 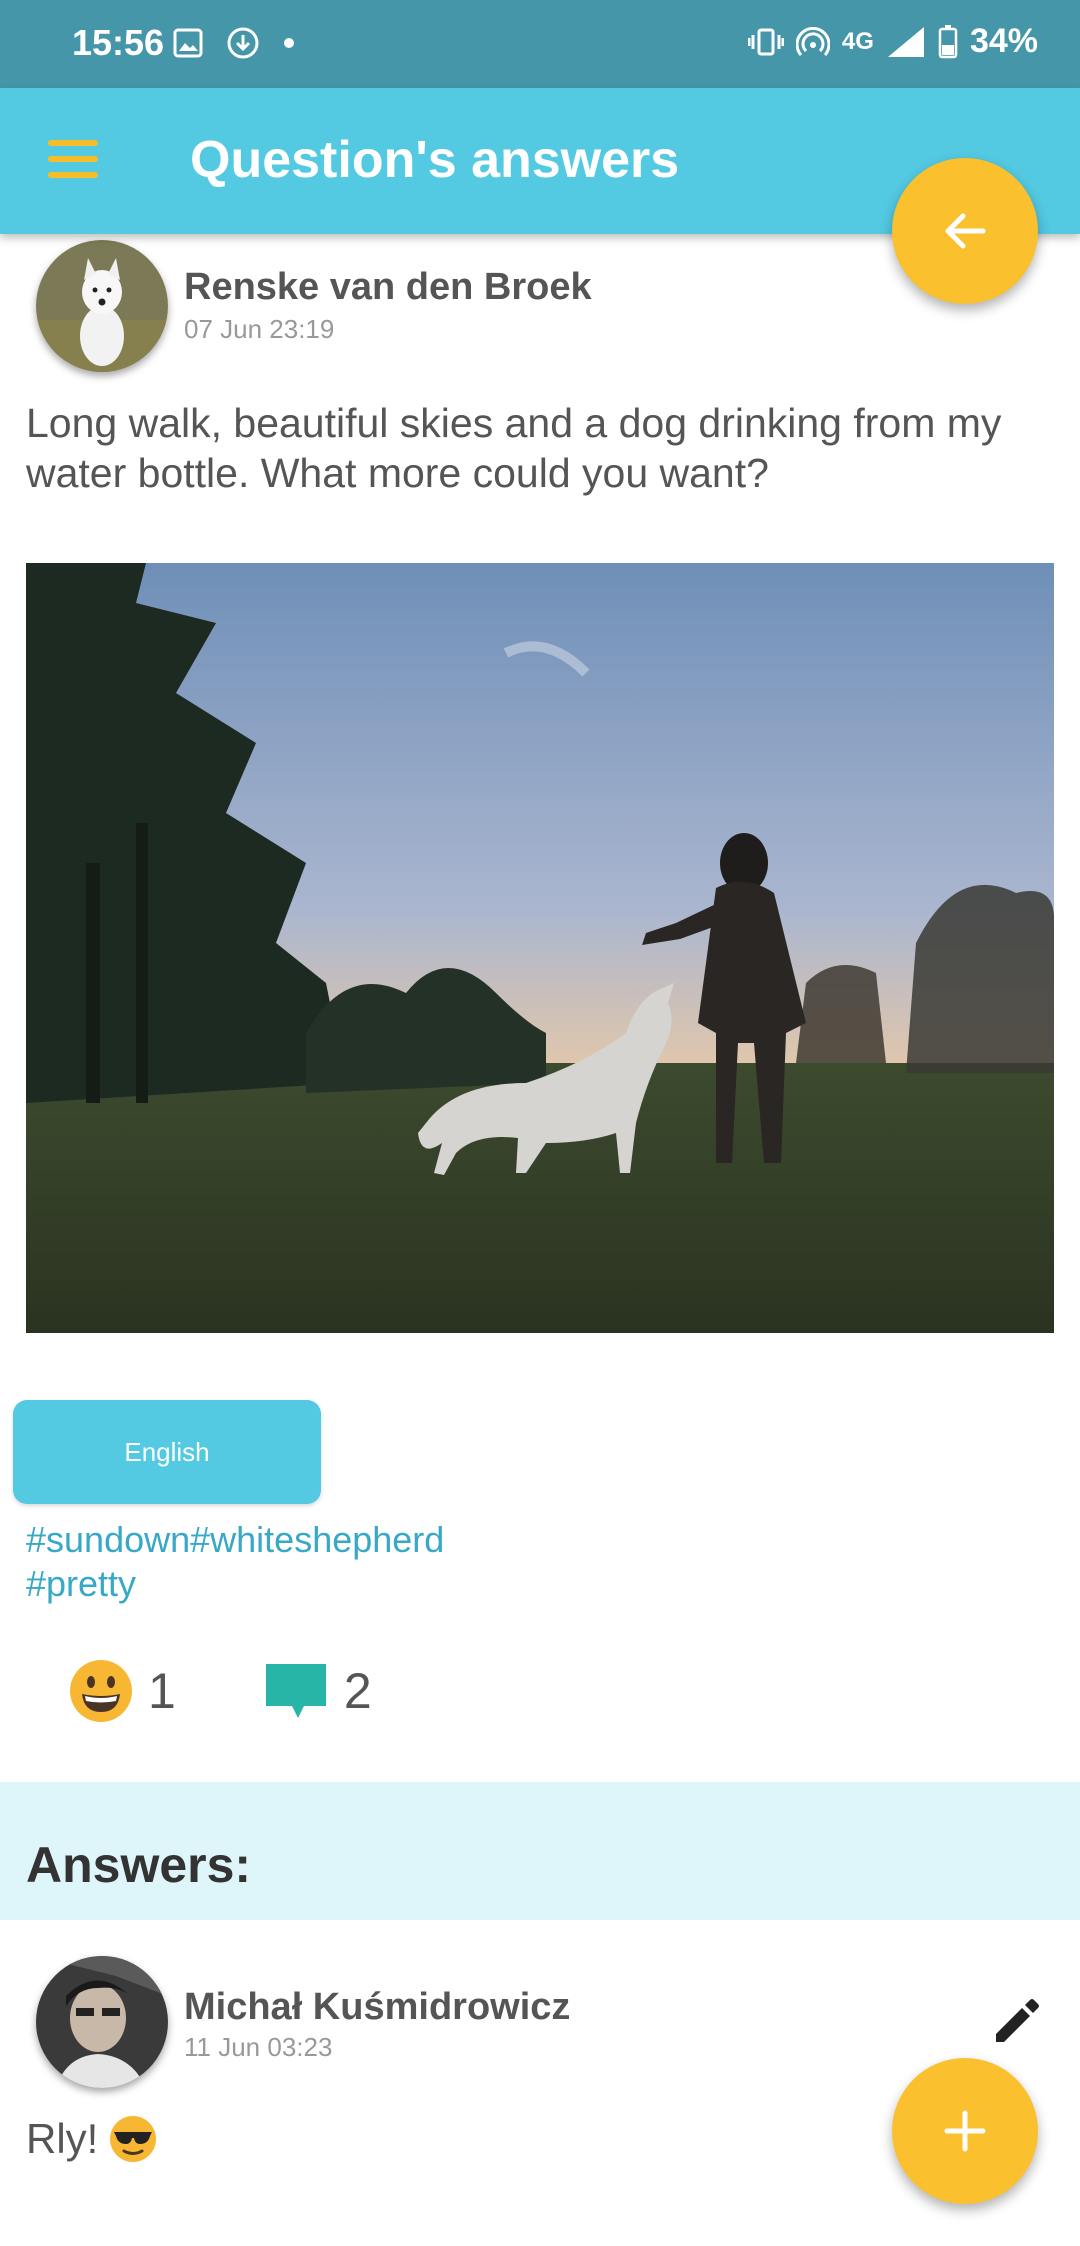 I want to click on edit-pencil-icon, so click(x=1016, y=2022).